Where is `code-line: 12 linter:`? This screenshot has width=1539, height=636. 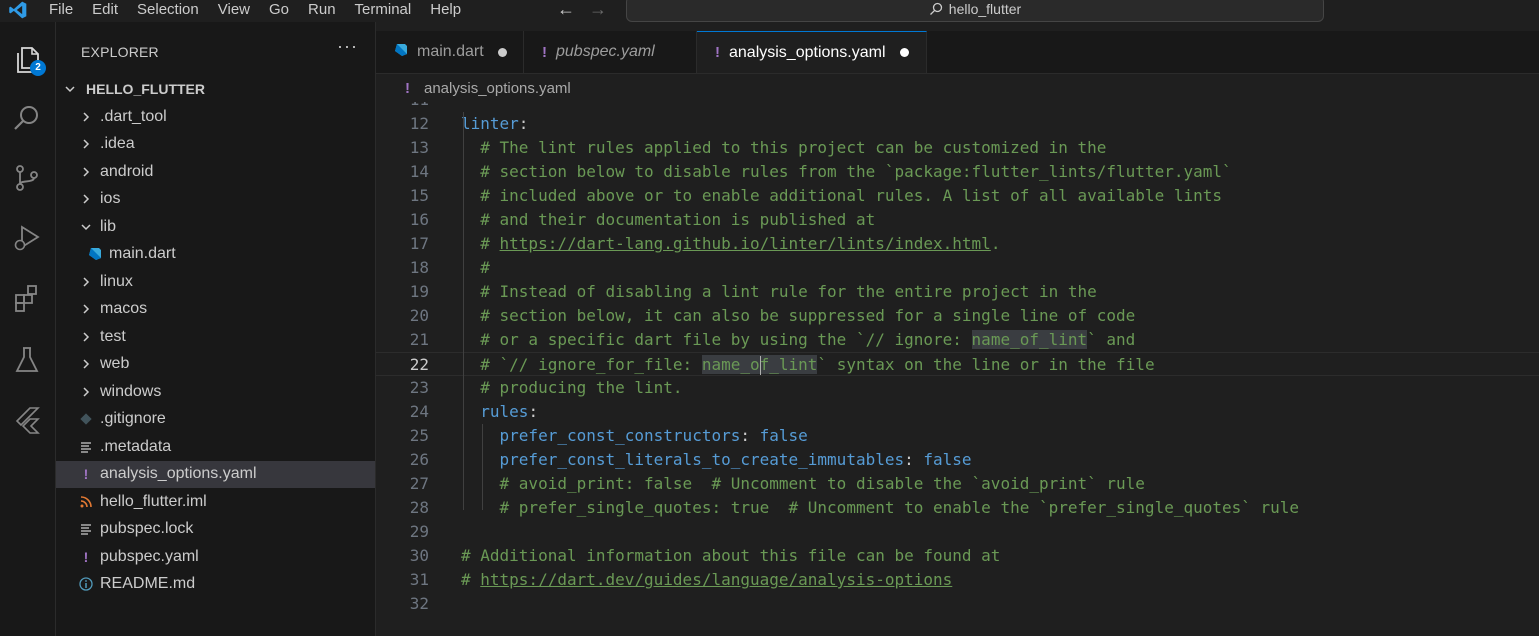
code-line: 12 linter: is located at coordinates (957, 124).